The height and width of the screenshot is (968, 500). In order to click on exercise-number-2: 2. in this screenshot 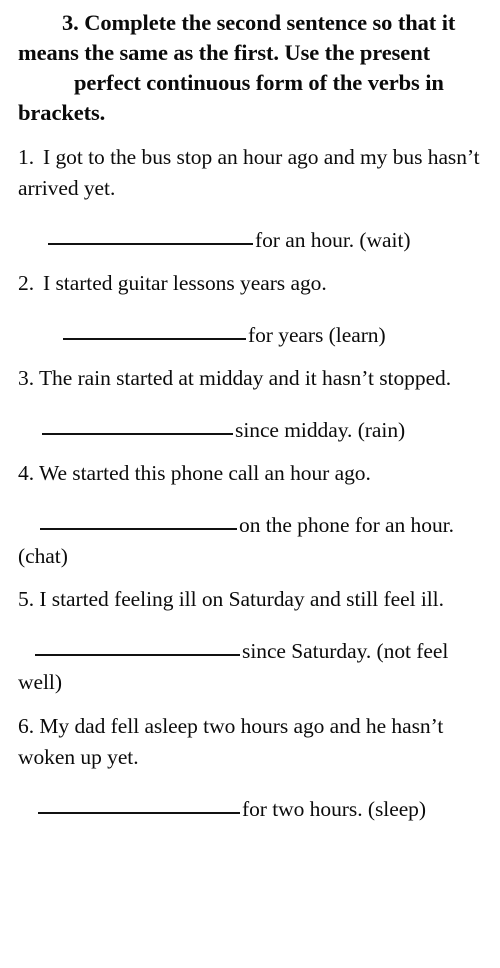, I will do `click(26, 283)`.